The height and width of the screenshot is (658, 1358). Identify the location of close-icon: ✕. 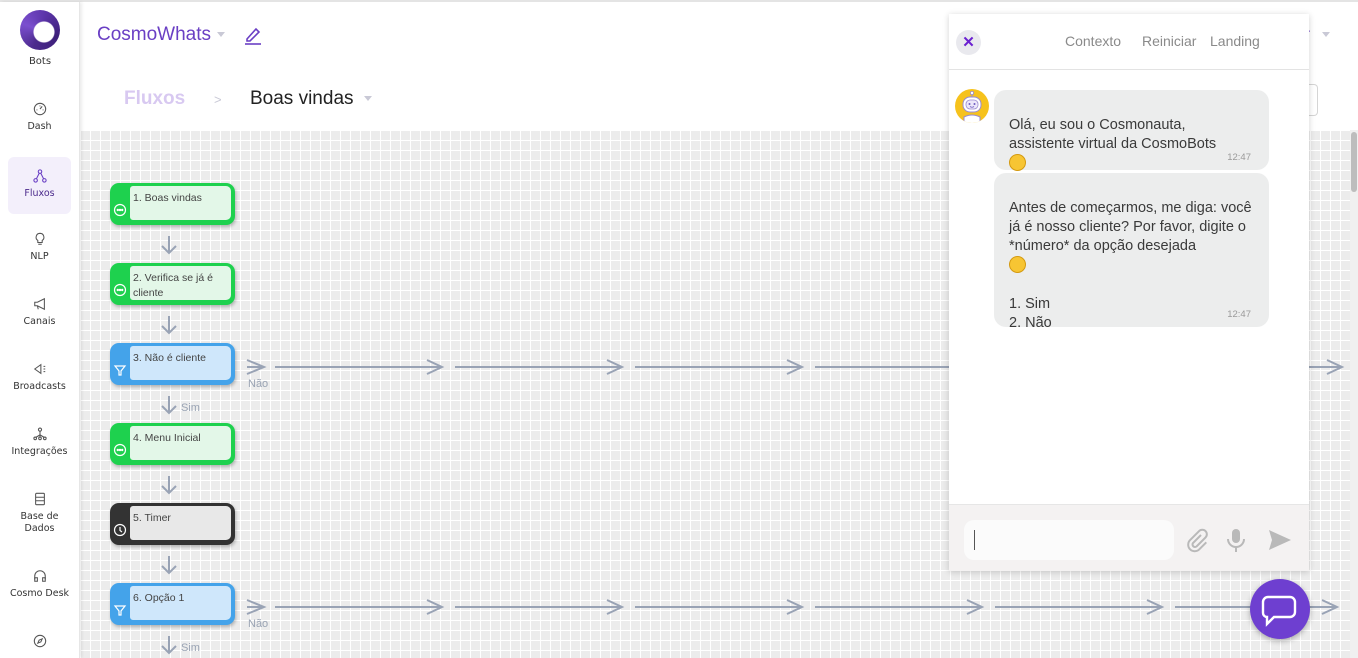
(968, 42).